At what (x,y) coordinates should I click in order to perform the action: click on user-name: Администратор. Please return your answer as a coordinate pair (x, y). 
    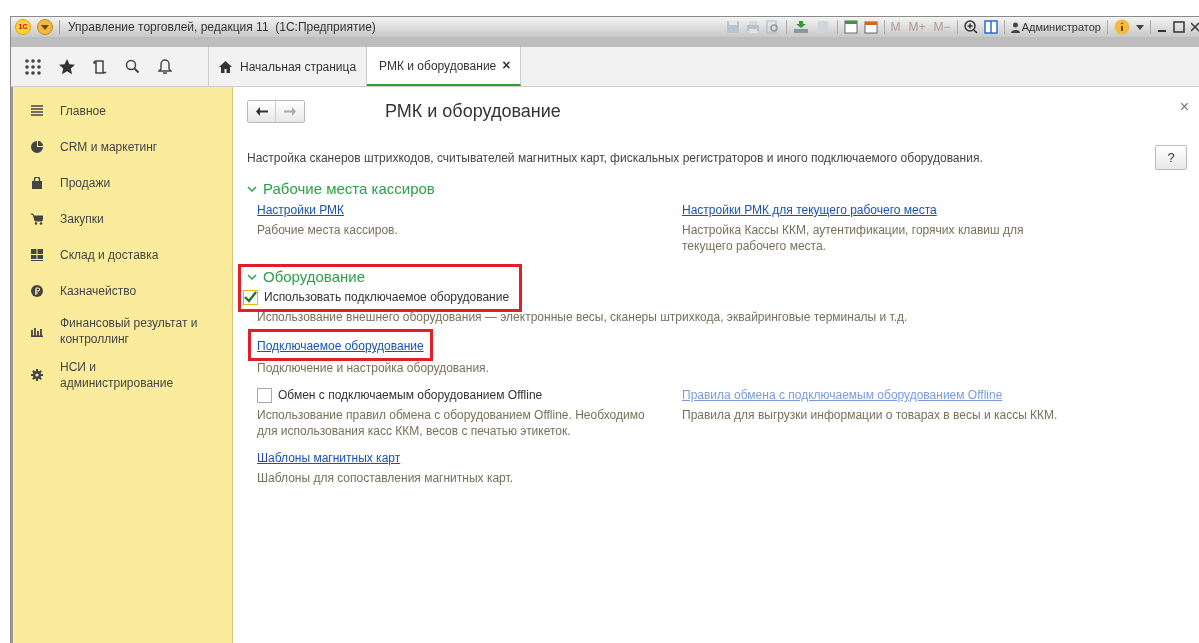
    Looking at the image, I should click on (1061, 27).